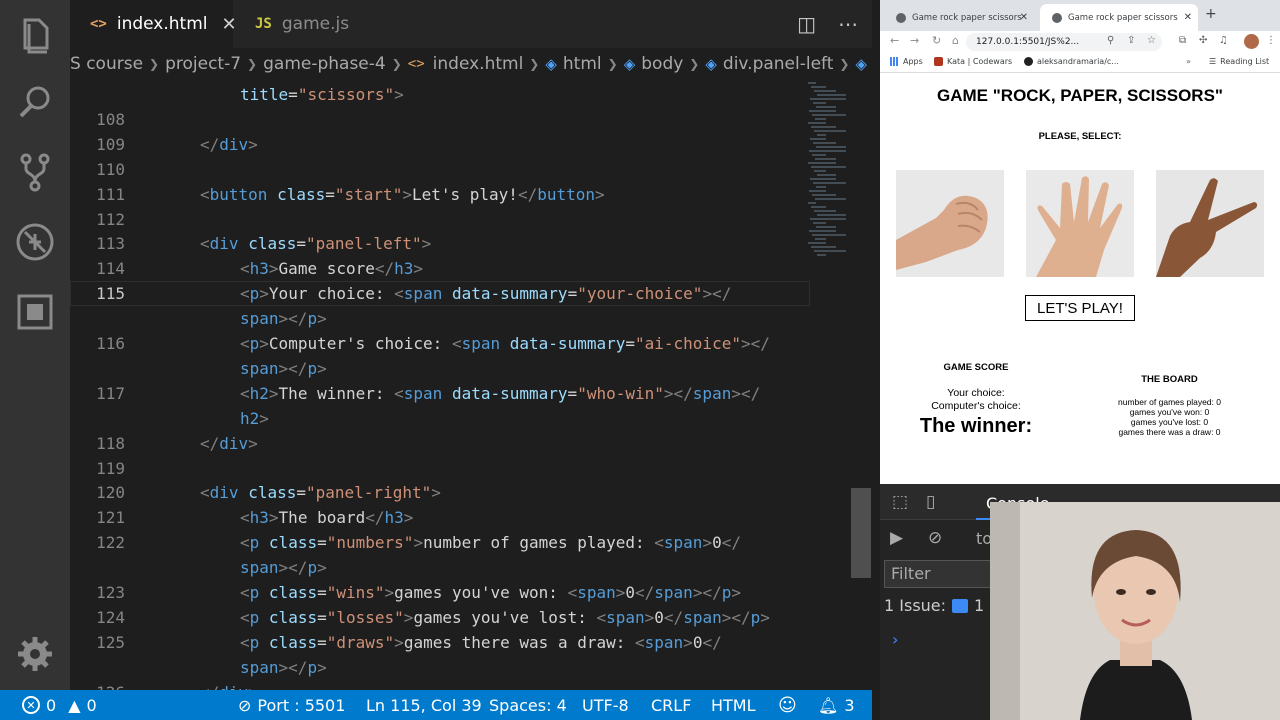 The image size is (1280, 720). What do you see at coordinates (806, 24) in the screenshot?
I see `split-editor-icon: ◫` at bounding box center [806, 24].